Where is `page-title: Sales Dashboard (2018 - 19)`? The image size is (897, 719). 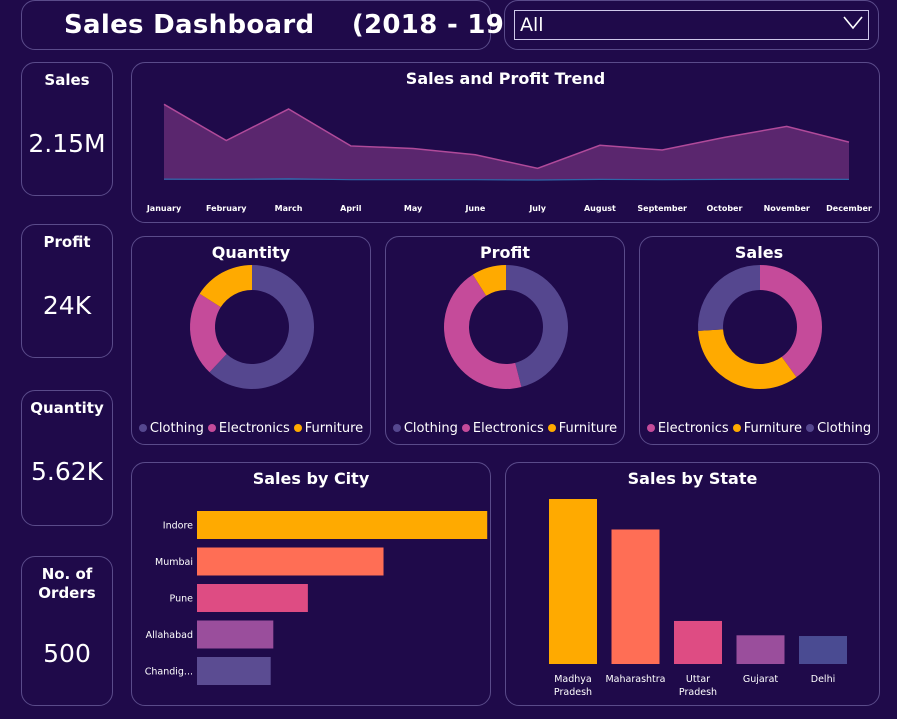
page-title: Sales Dashboard (2018 - 19) is located at coordinates (290, 25).